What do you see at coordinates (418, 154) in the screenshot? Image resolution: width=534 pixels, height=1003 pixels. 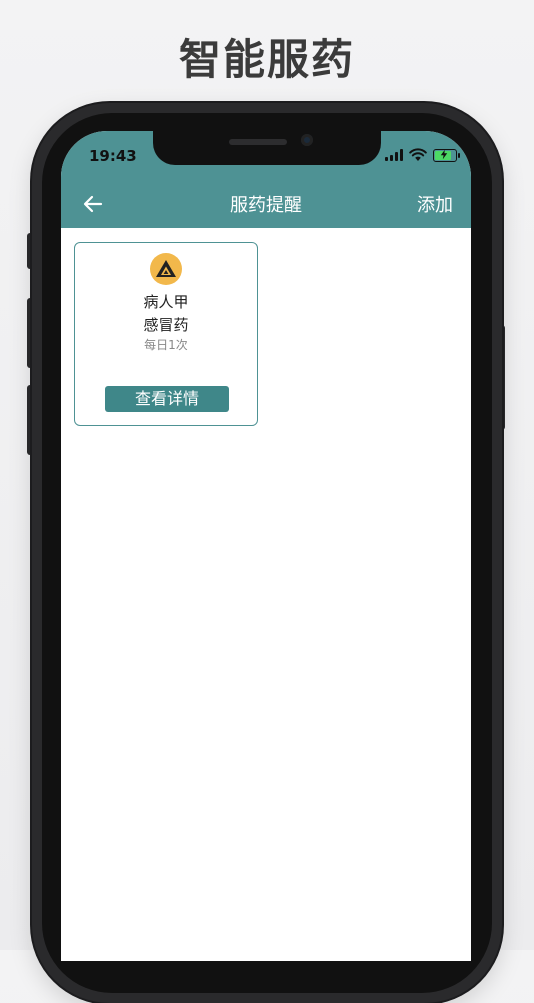 I see `wifi-icon` at bounding box center [418, 154].